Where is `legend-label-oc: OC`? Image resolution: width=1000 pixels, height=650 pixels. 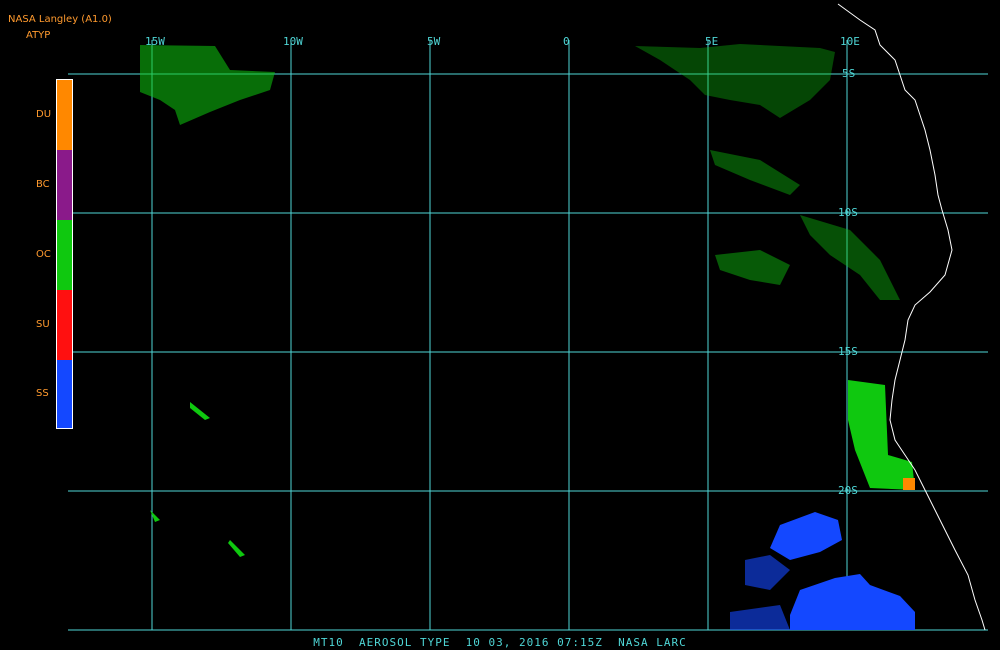 legend-label-oc: OC is located at coordinates (43, 254).